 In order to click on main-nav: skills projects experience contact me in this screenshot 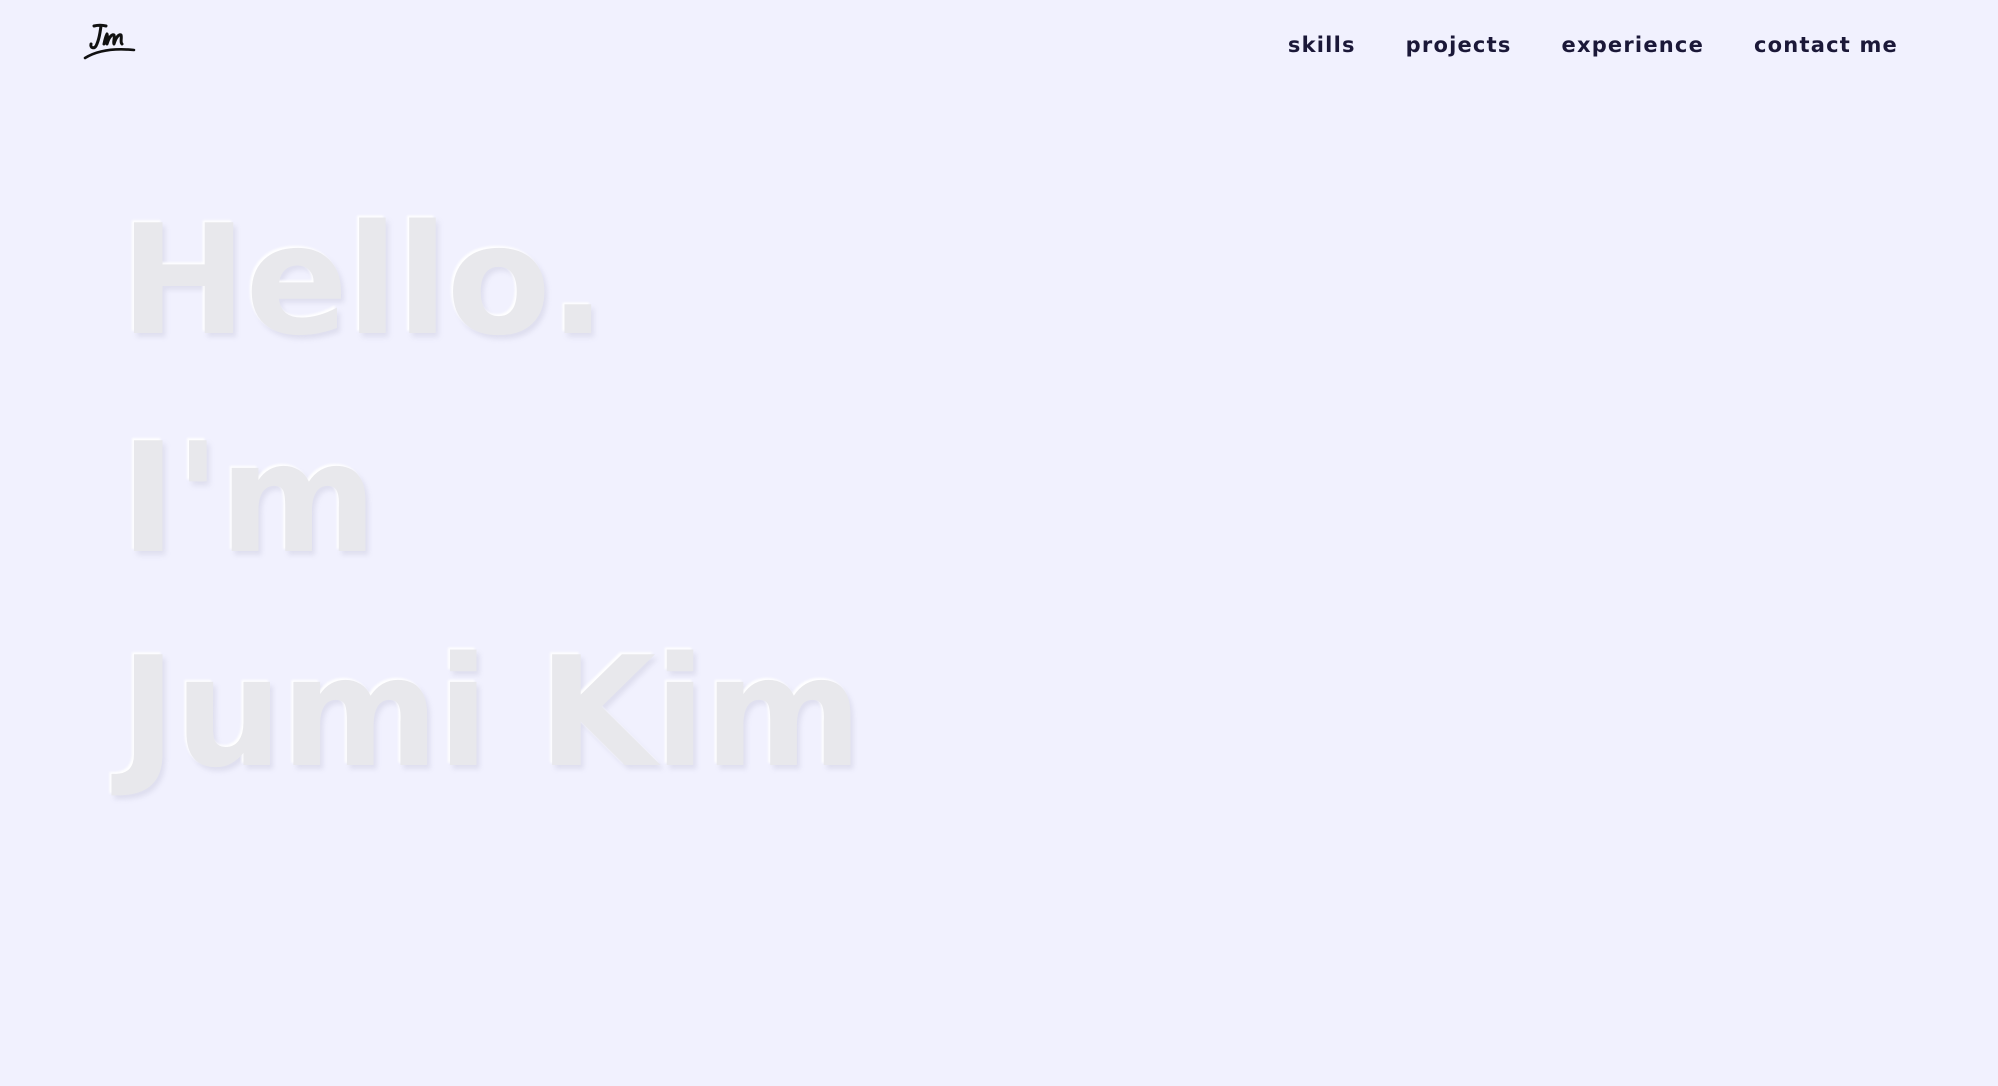, I will do `click(1593, 45)`.